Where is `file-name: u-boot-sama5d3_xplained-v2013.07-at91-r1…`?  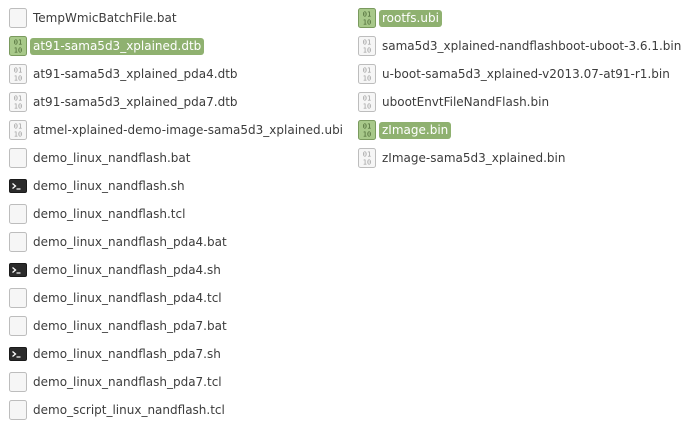 file-name: u-boot-sama5d3_xplained-v2013.07-at91-r1… is located at coordinates (526, 73).